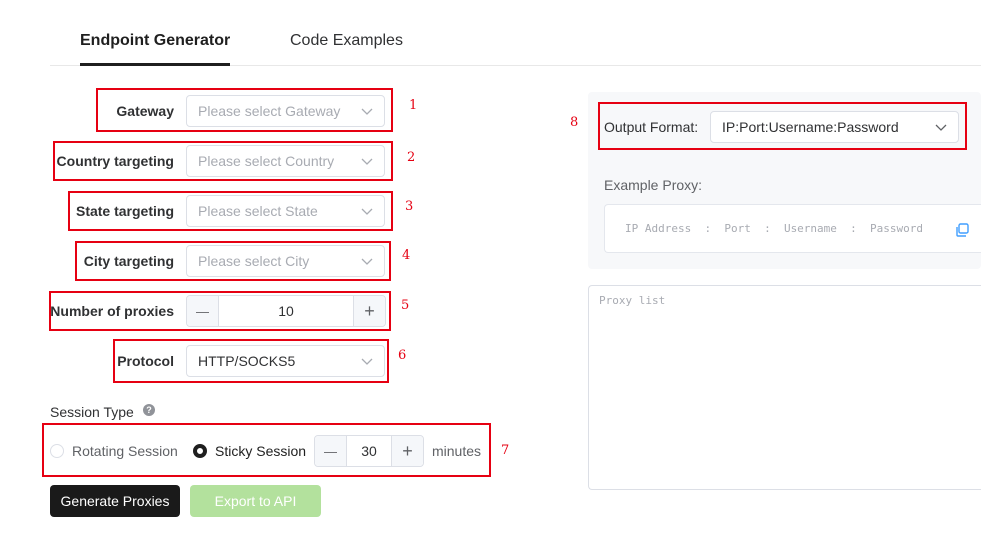 This screenshot has width=981, height=538. What do you see at coordinates (124, 211) in the screenshot?
I see `state-targeting-label: State targeting` at bounding box center [124, 211].